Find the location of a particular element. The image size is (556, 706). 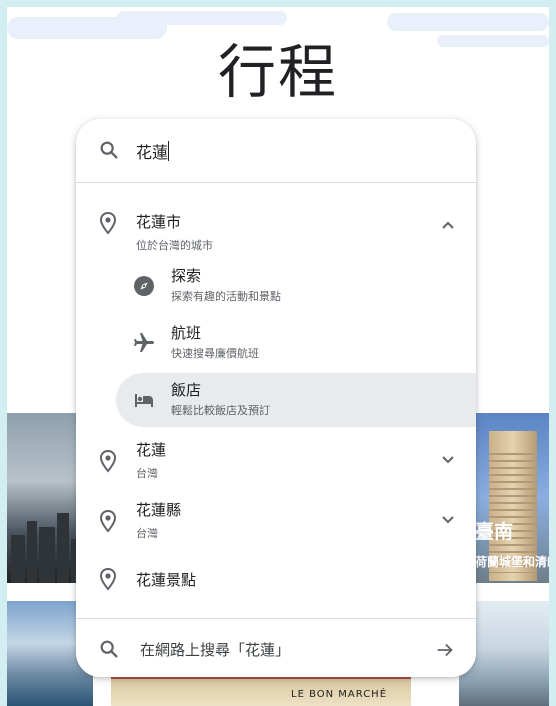

suggestion-subtitle: 位於台灣的城市 is located at coordinates (174, 245).